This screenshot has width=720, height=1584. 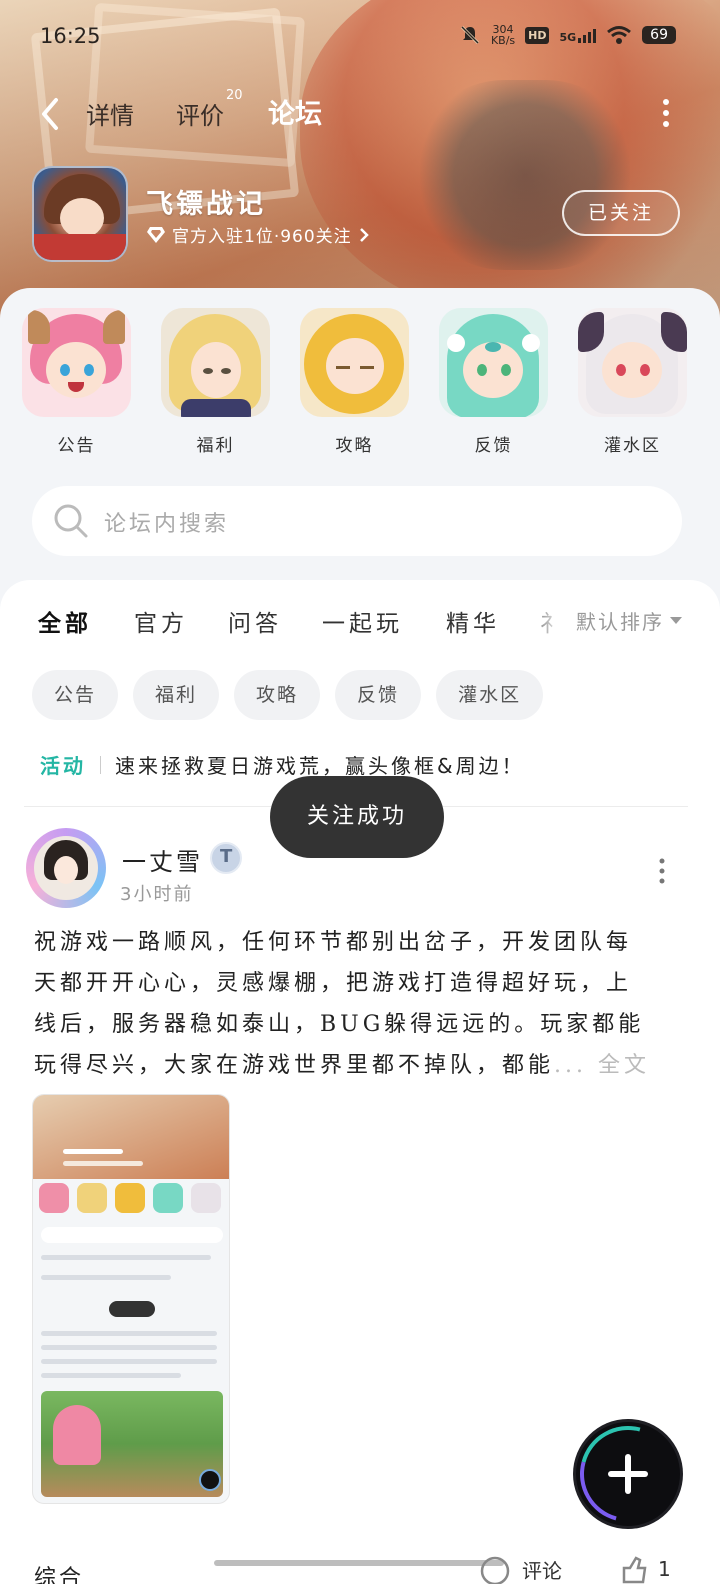 What do you see at coordinates (362, 621) in the screenshot?
I see `feed-tab-play-together: 一起玩` at bounding box center [362, 621].